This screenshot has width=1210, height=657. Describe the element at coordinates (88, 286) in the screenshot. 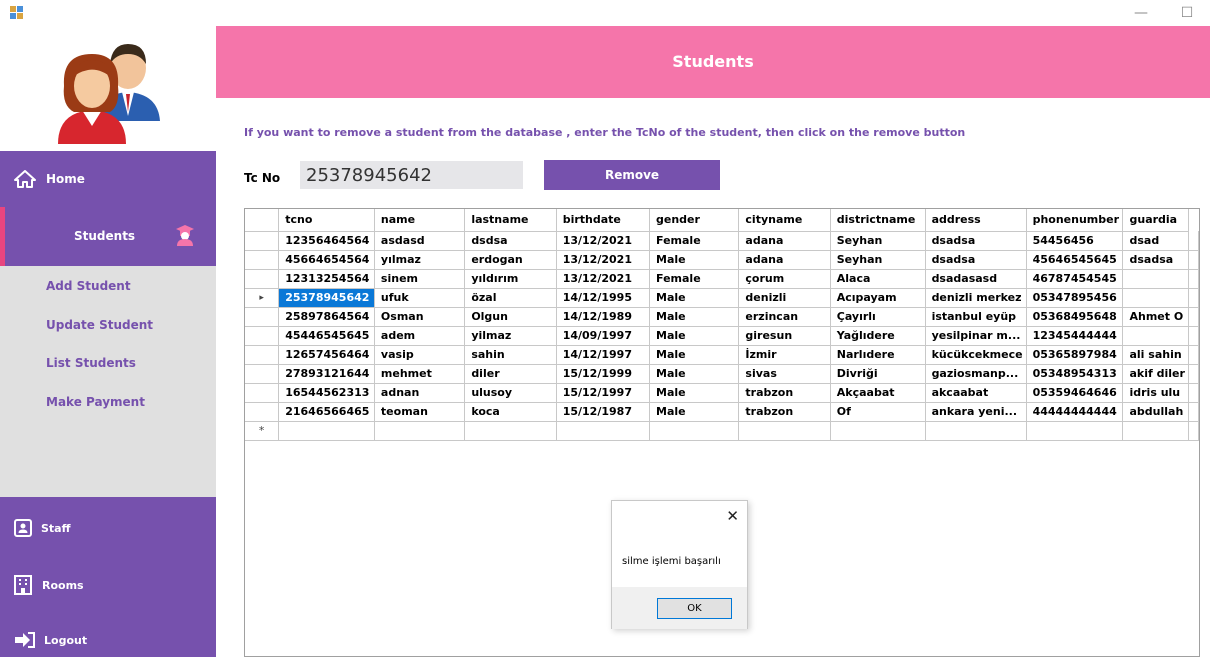

I see `sidebar-item-add-student: Add Student` at that location.